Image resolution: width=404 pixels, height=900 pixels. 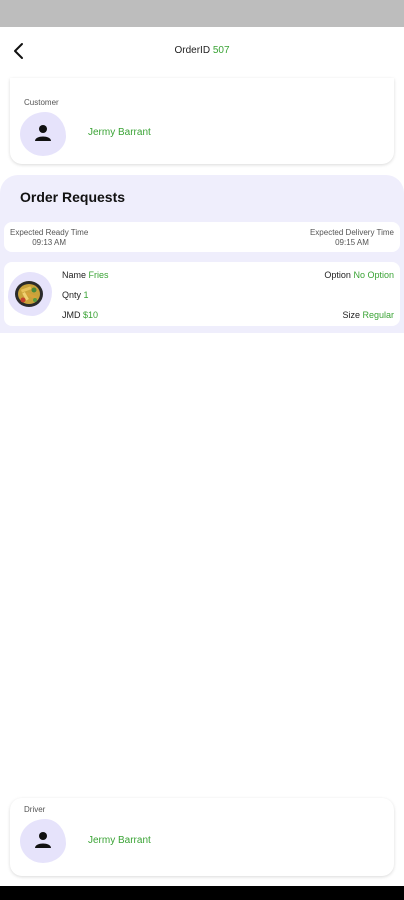 I want to click on ready-time-block: Expected Ready Time 09:13 AM, so click(x=49, y=238).